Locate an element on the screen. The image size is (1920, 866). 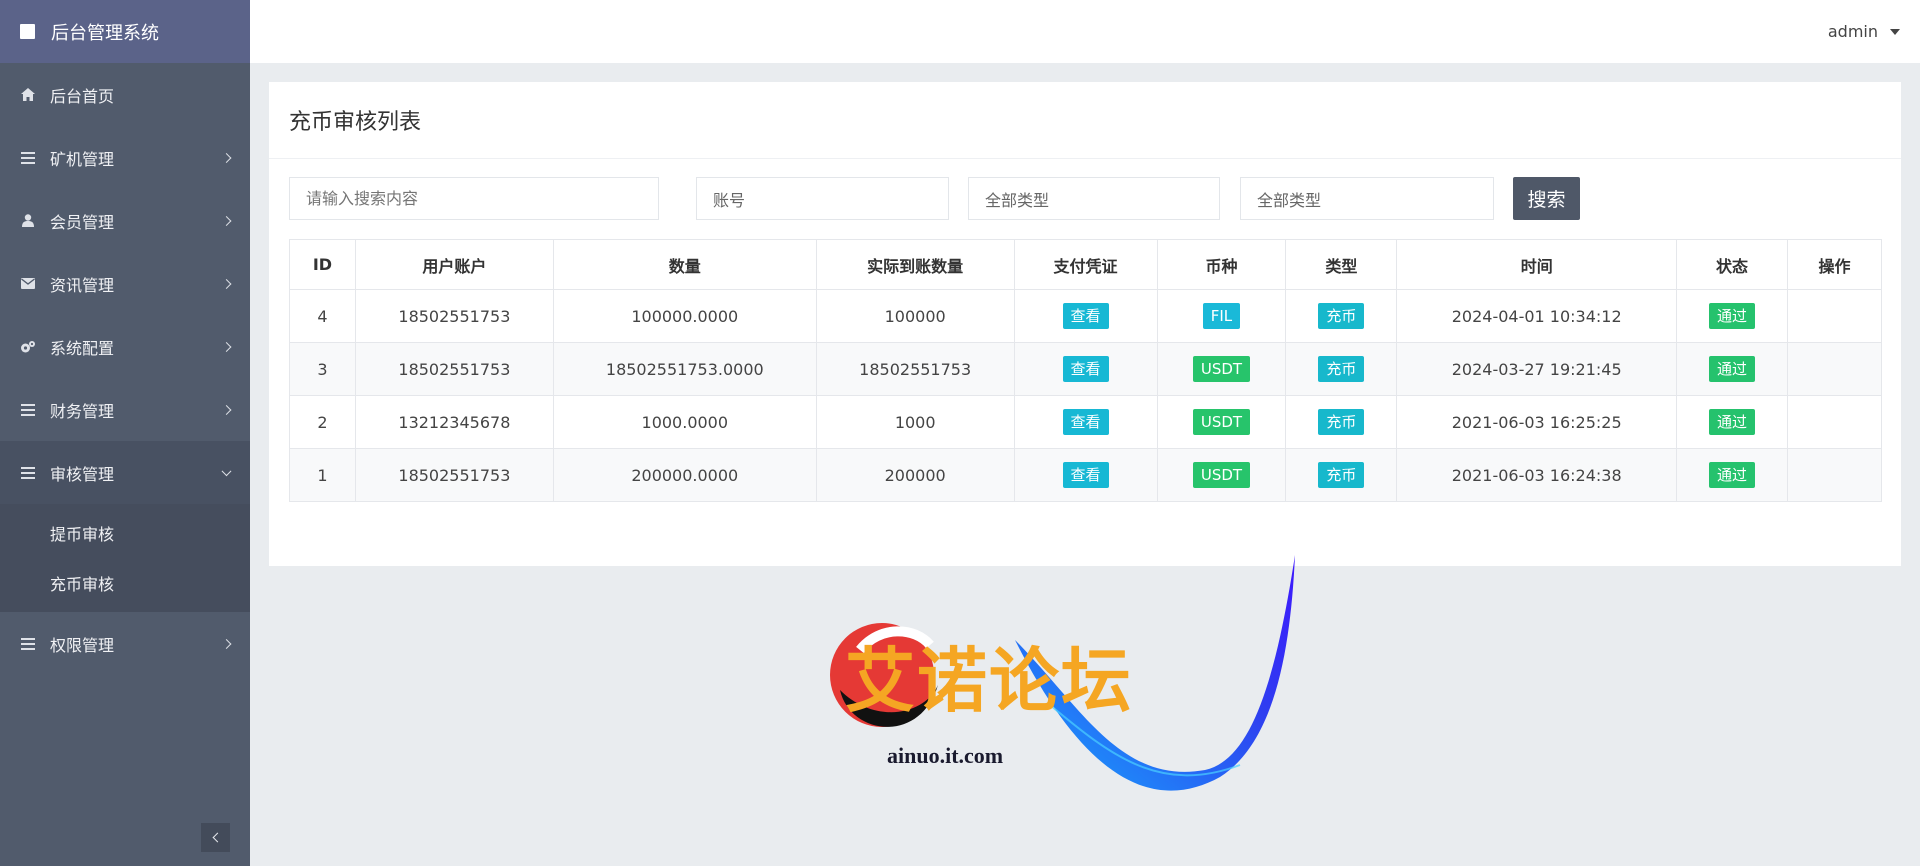
account-select: 账号 is located at coordinates (822, 198).